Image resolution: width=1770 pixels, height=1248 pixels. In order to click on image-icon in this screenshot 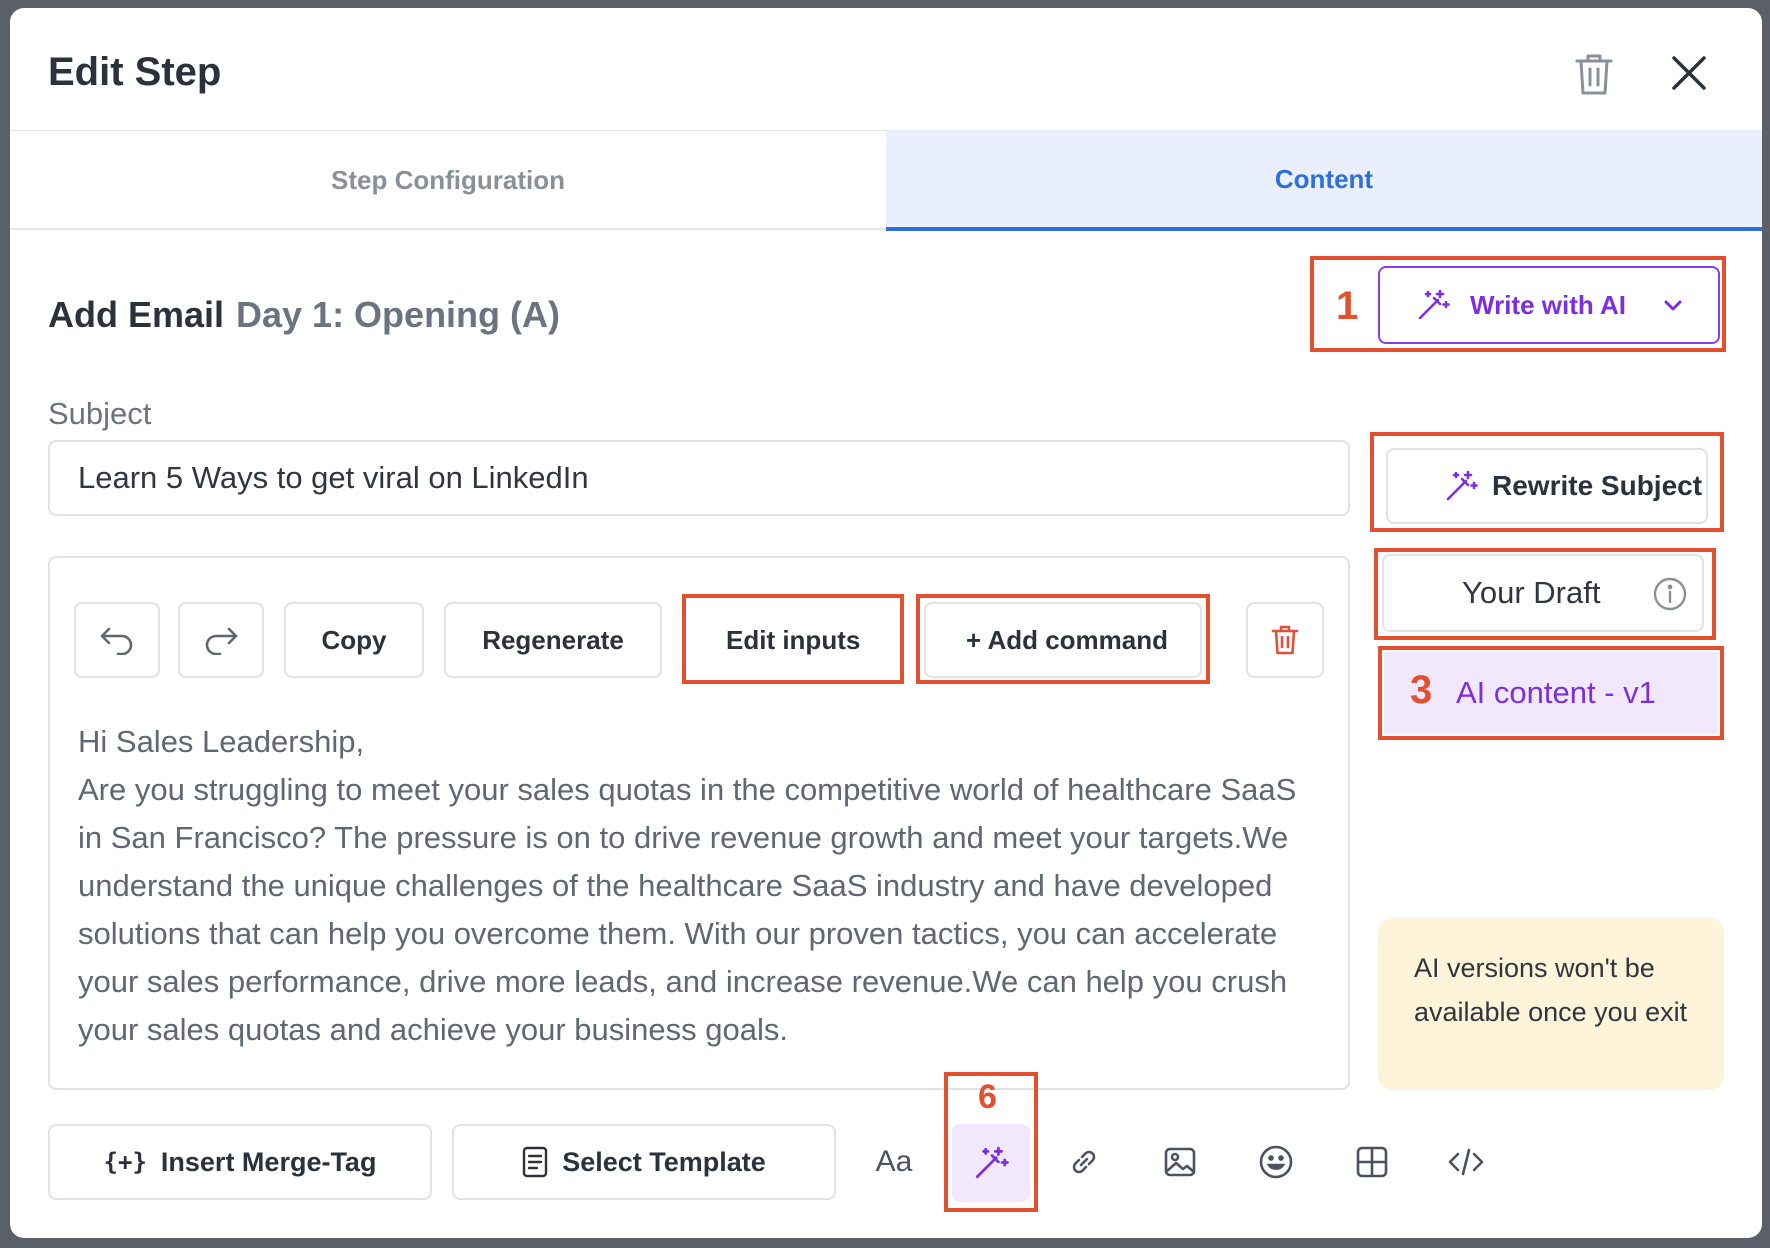, I will do `click(1180, 1162)`.